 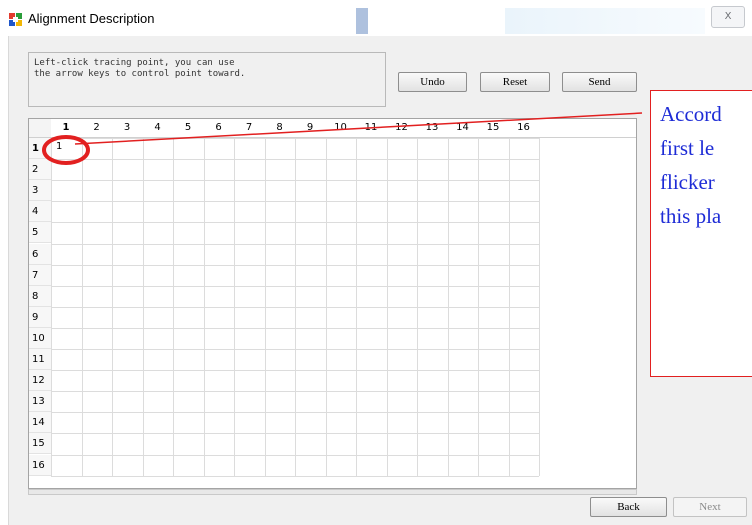 What do you see at coordinates (687, 182) in the screenshot?
I see `callout-line: flicker` at bounding box center [687, 182].